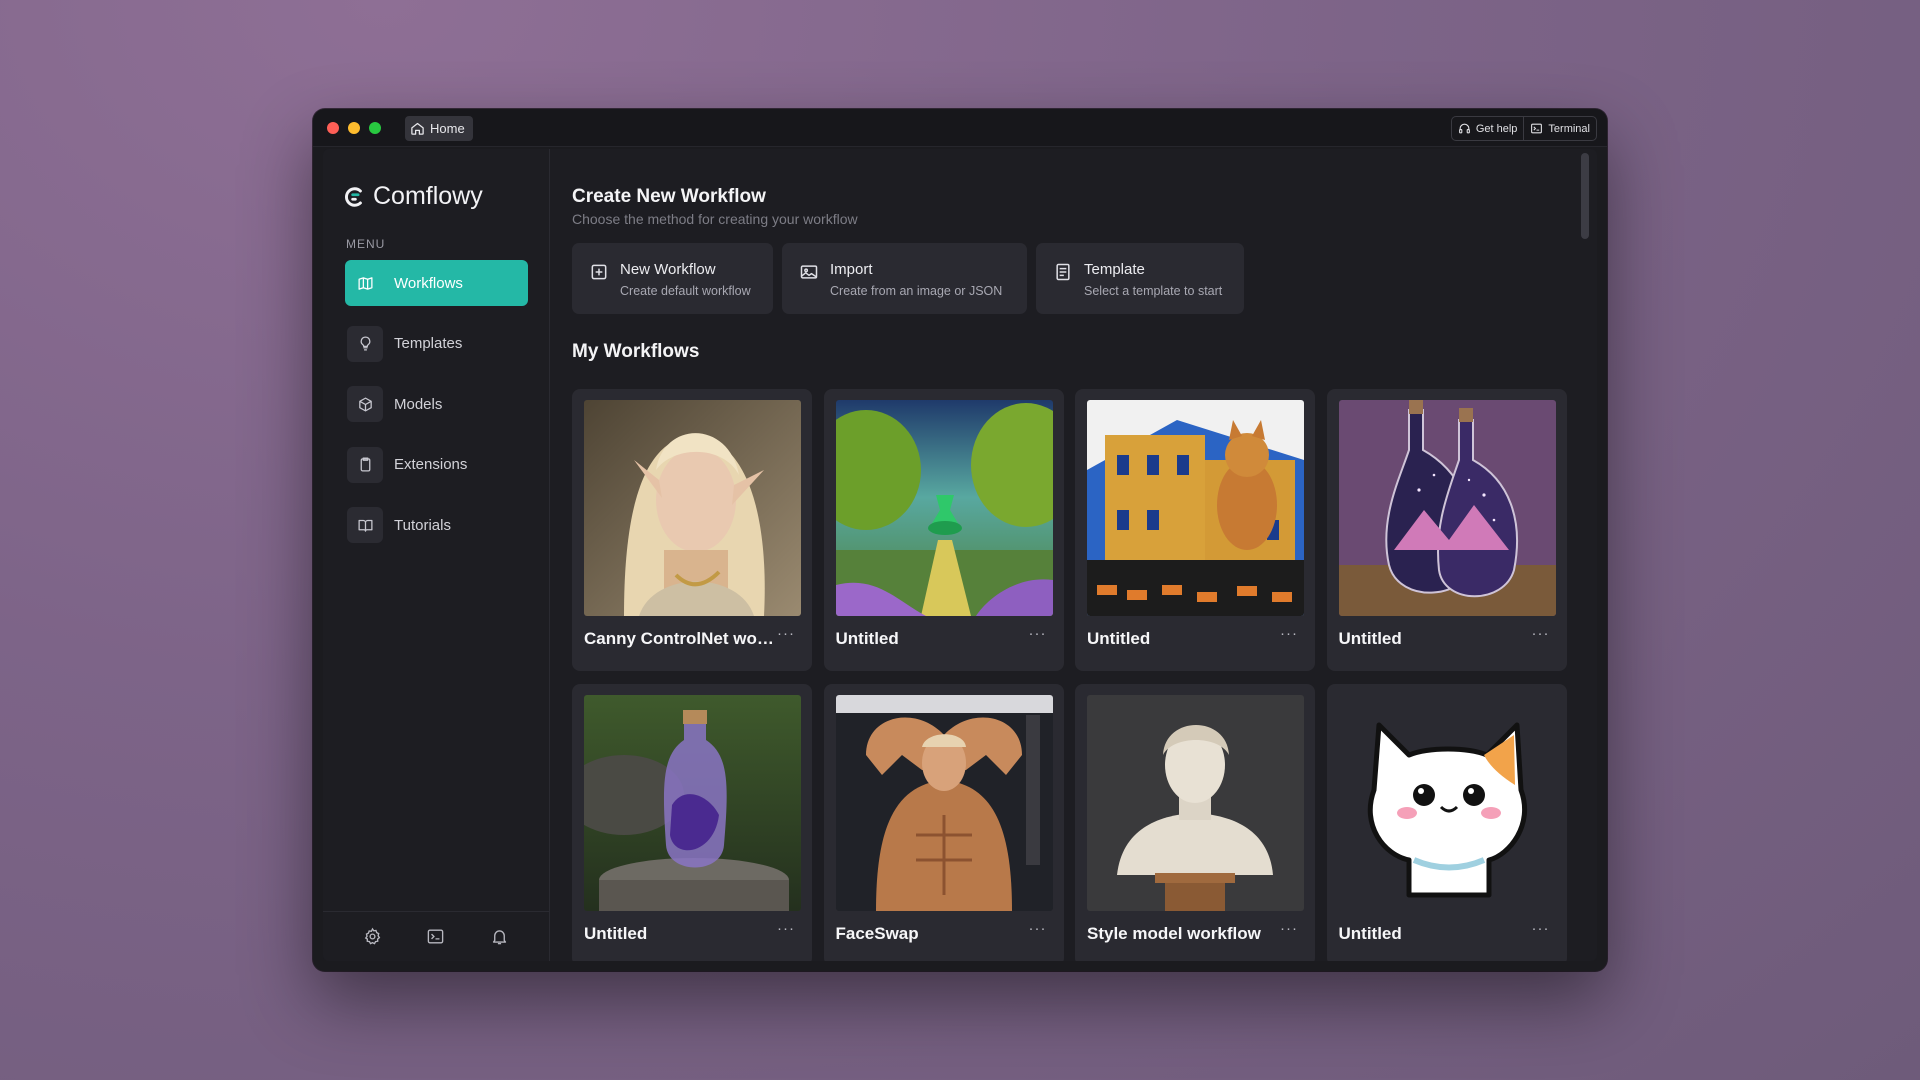 The height and width of the screenshot is (1080, 1920). Describe the element at coordinates (916, 291) in the screenshot. I see `option-subtitle: Create from an image or JSON` at that location.